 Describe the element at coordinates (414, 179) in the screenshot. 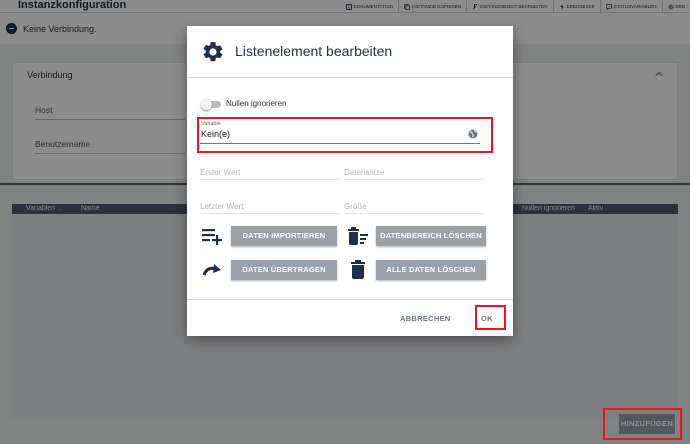

I see `records-field` at that location.